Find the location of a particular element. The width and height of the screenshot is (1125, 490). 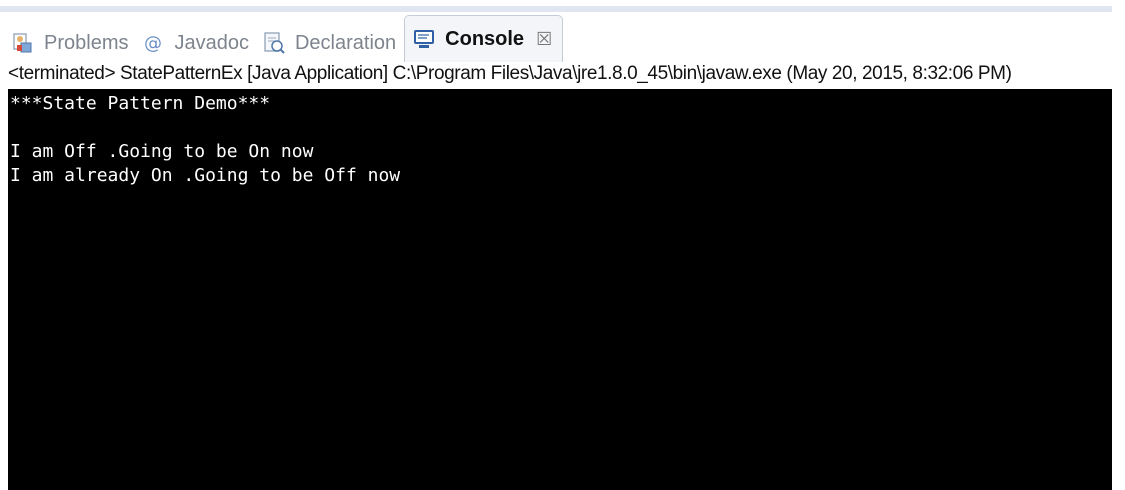

console-line: ***State Pattern Demo*** is located at coordinates (140, 103).